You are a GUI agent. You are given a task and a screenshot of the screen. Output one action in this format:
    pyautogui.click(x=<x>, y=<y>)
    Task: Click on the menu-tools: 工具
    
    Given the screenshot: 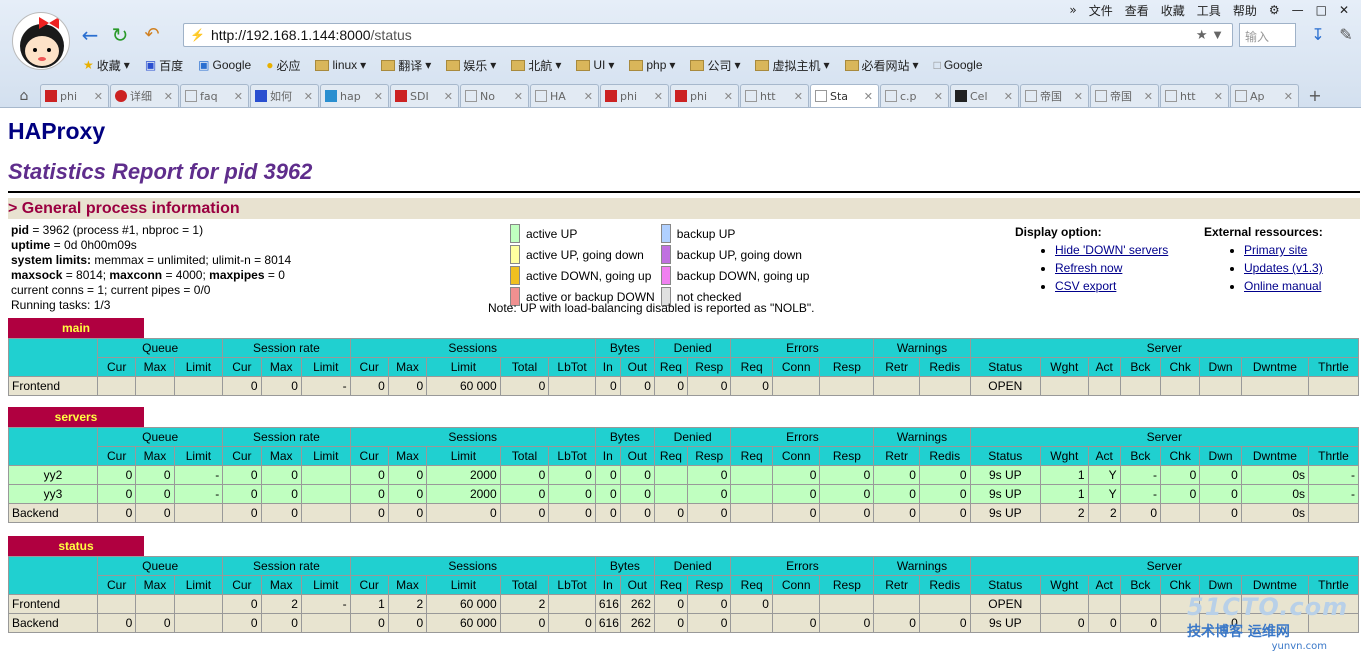 What is the action you would take?
    pyautogui.click(x=1209, y=10)
    